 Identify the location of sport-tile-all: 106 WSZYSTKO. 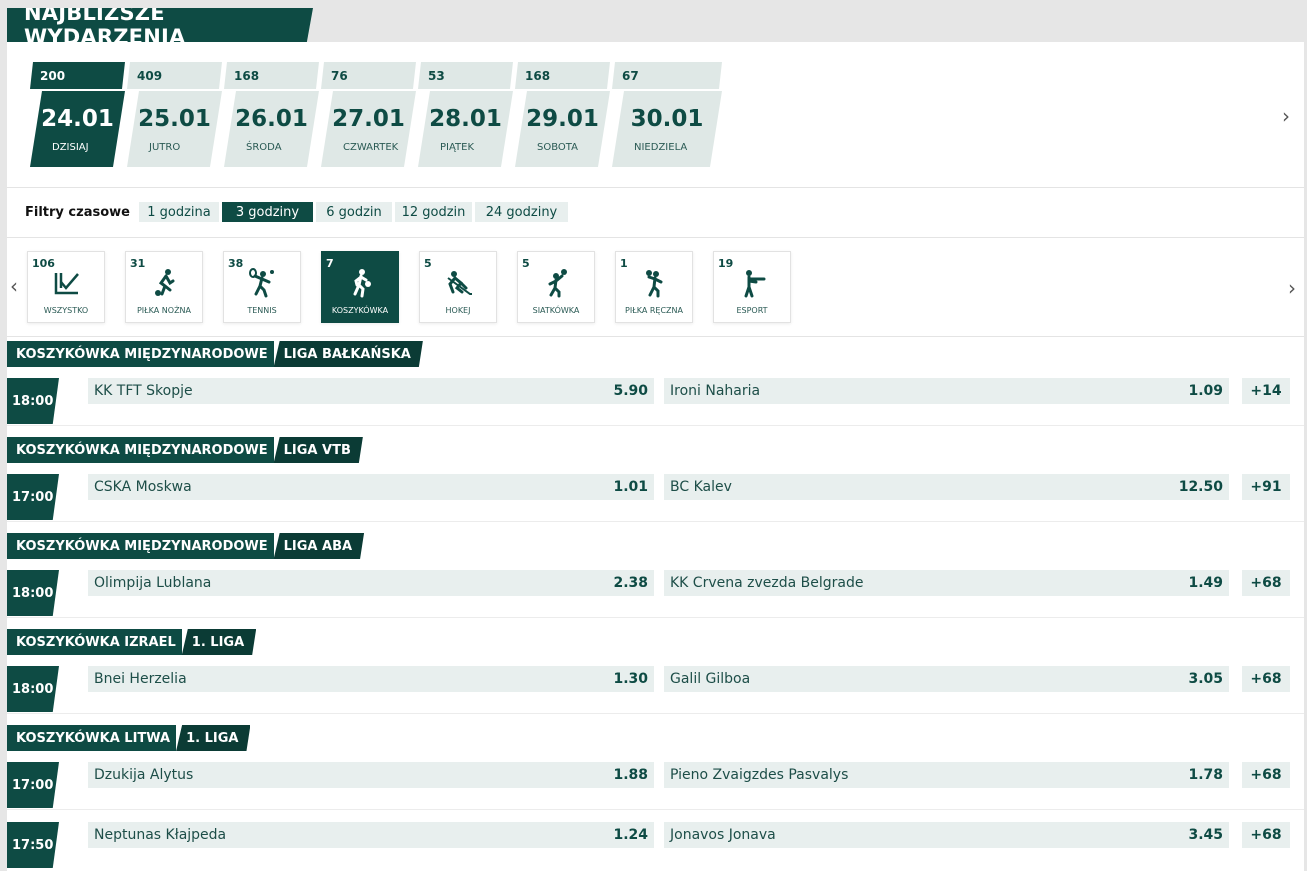
(66, 287).